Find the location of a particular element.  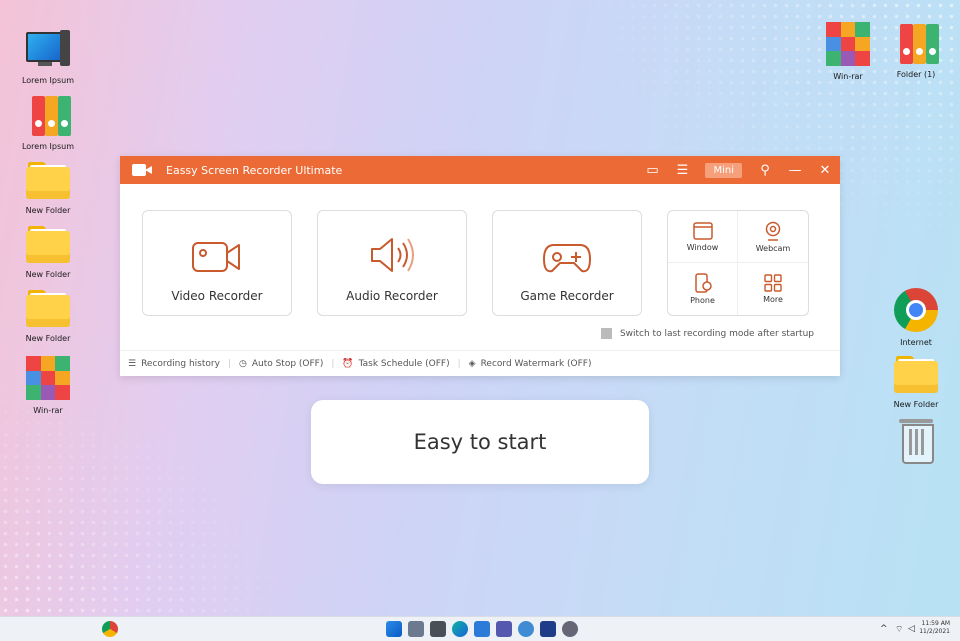

desktop-icon-internet: Internet is located at coordinates (916, 317).